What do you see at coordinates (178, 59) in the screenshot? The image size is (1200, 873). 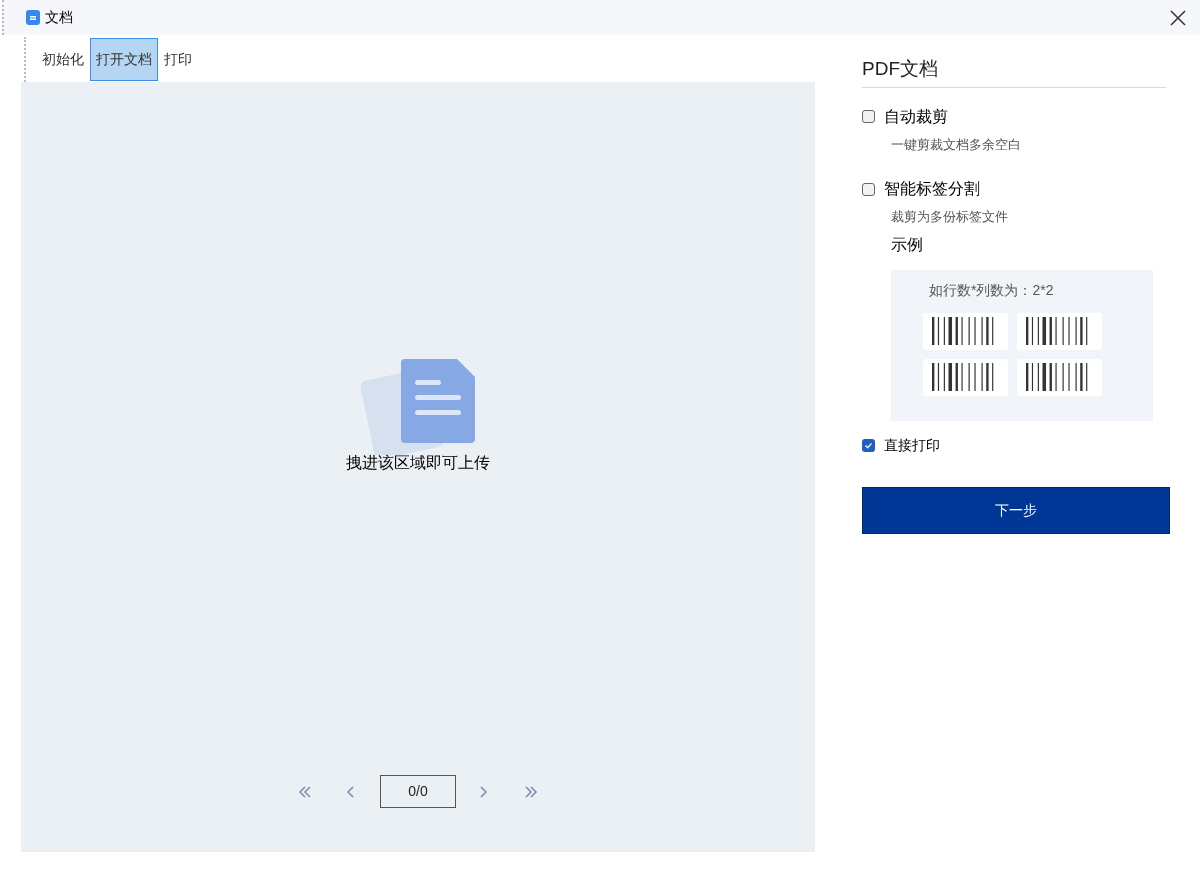 I see `tab: 打印` at bounding box center [178, 59].